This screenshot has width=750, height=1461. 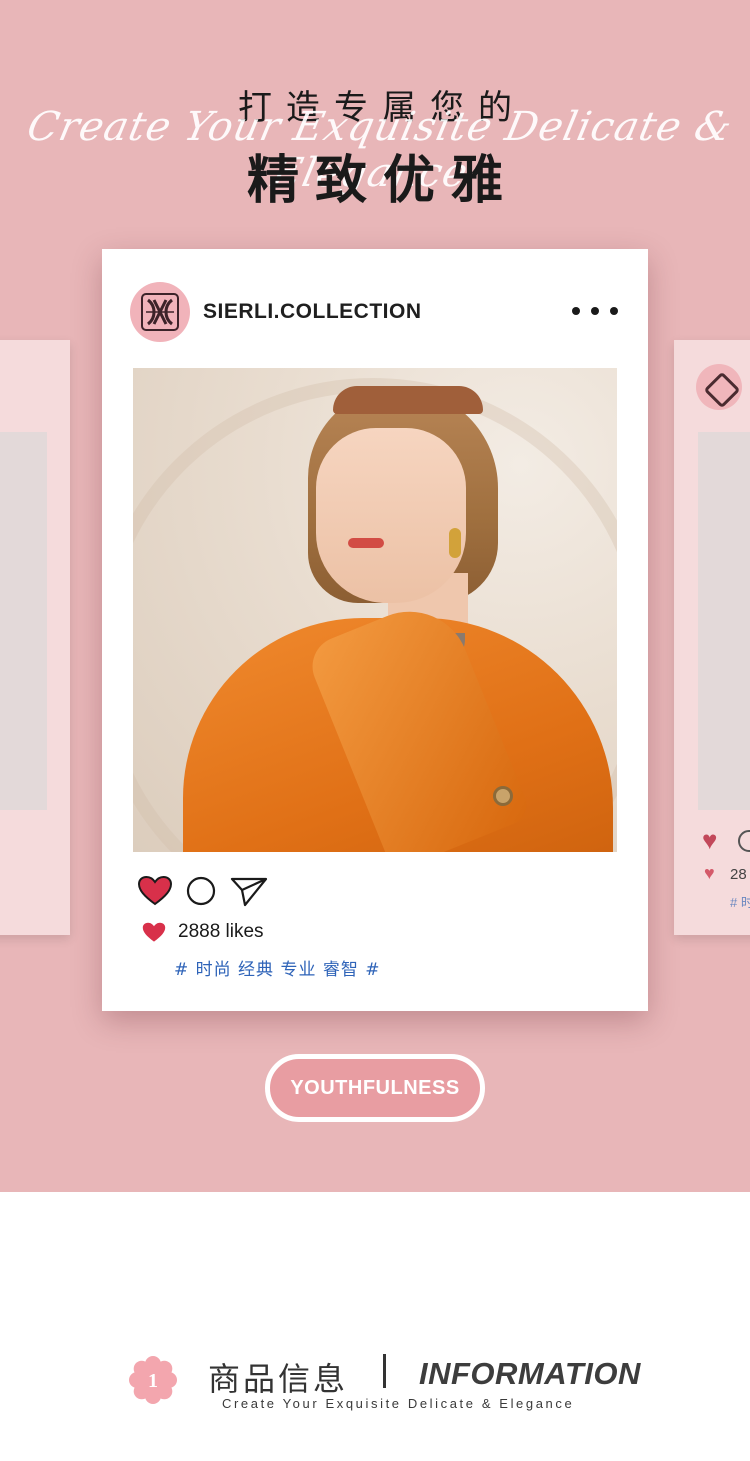 What do you see at coordinates (719, 387) in the screenshot?
I see `ghost-avatar` at bounding box center [719, 387].